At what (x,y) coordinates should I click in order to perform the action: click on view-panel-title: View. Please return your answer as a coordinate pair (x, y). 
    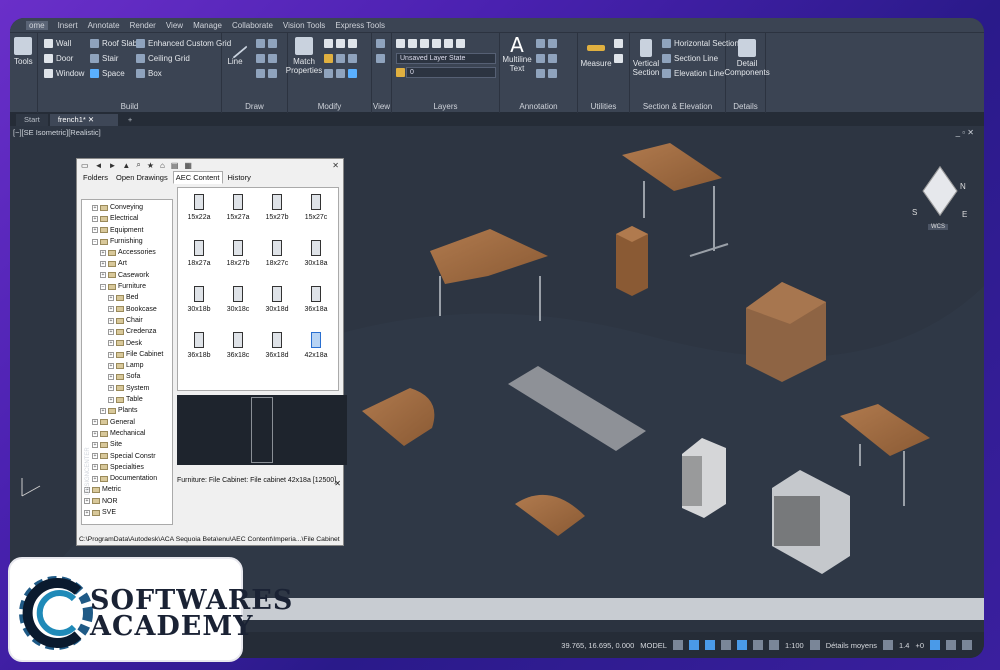
    Looking at the image, I should click on (381, 106).